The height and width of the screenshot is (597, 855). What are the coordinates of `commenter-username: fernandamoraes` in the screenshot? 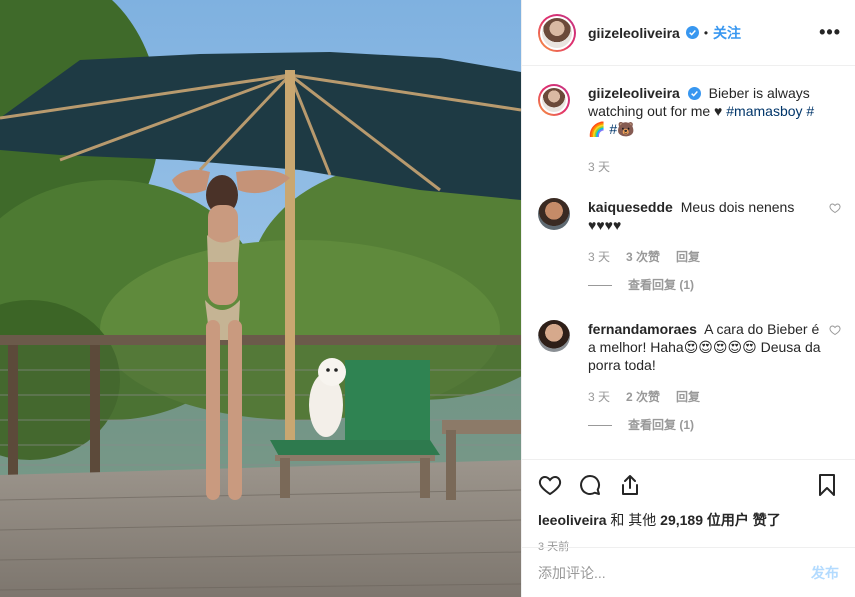 It's located at (642, 329).